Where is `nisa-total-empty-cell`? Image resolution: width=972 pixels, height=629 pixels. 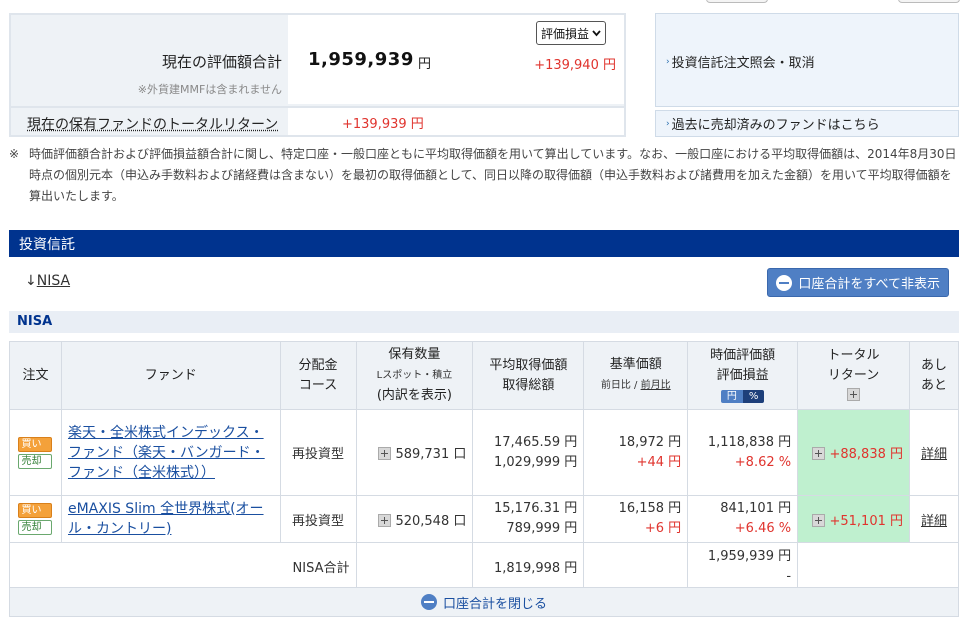 nisa-total-empty-cell is located at coordinates (878, 566).